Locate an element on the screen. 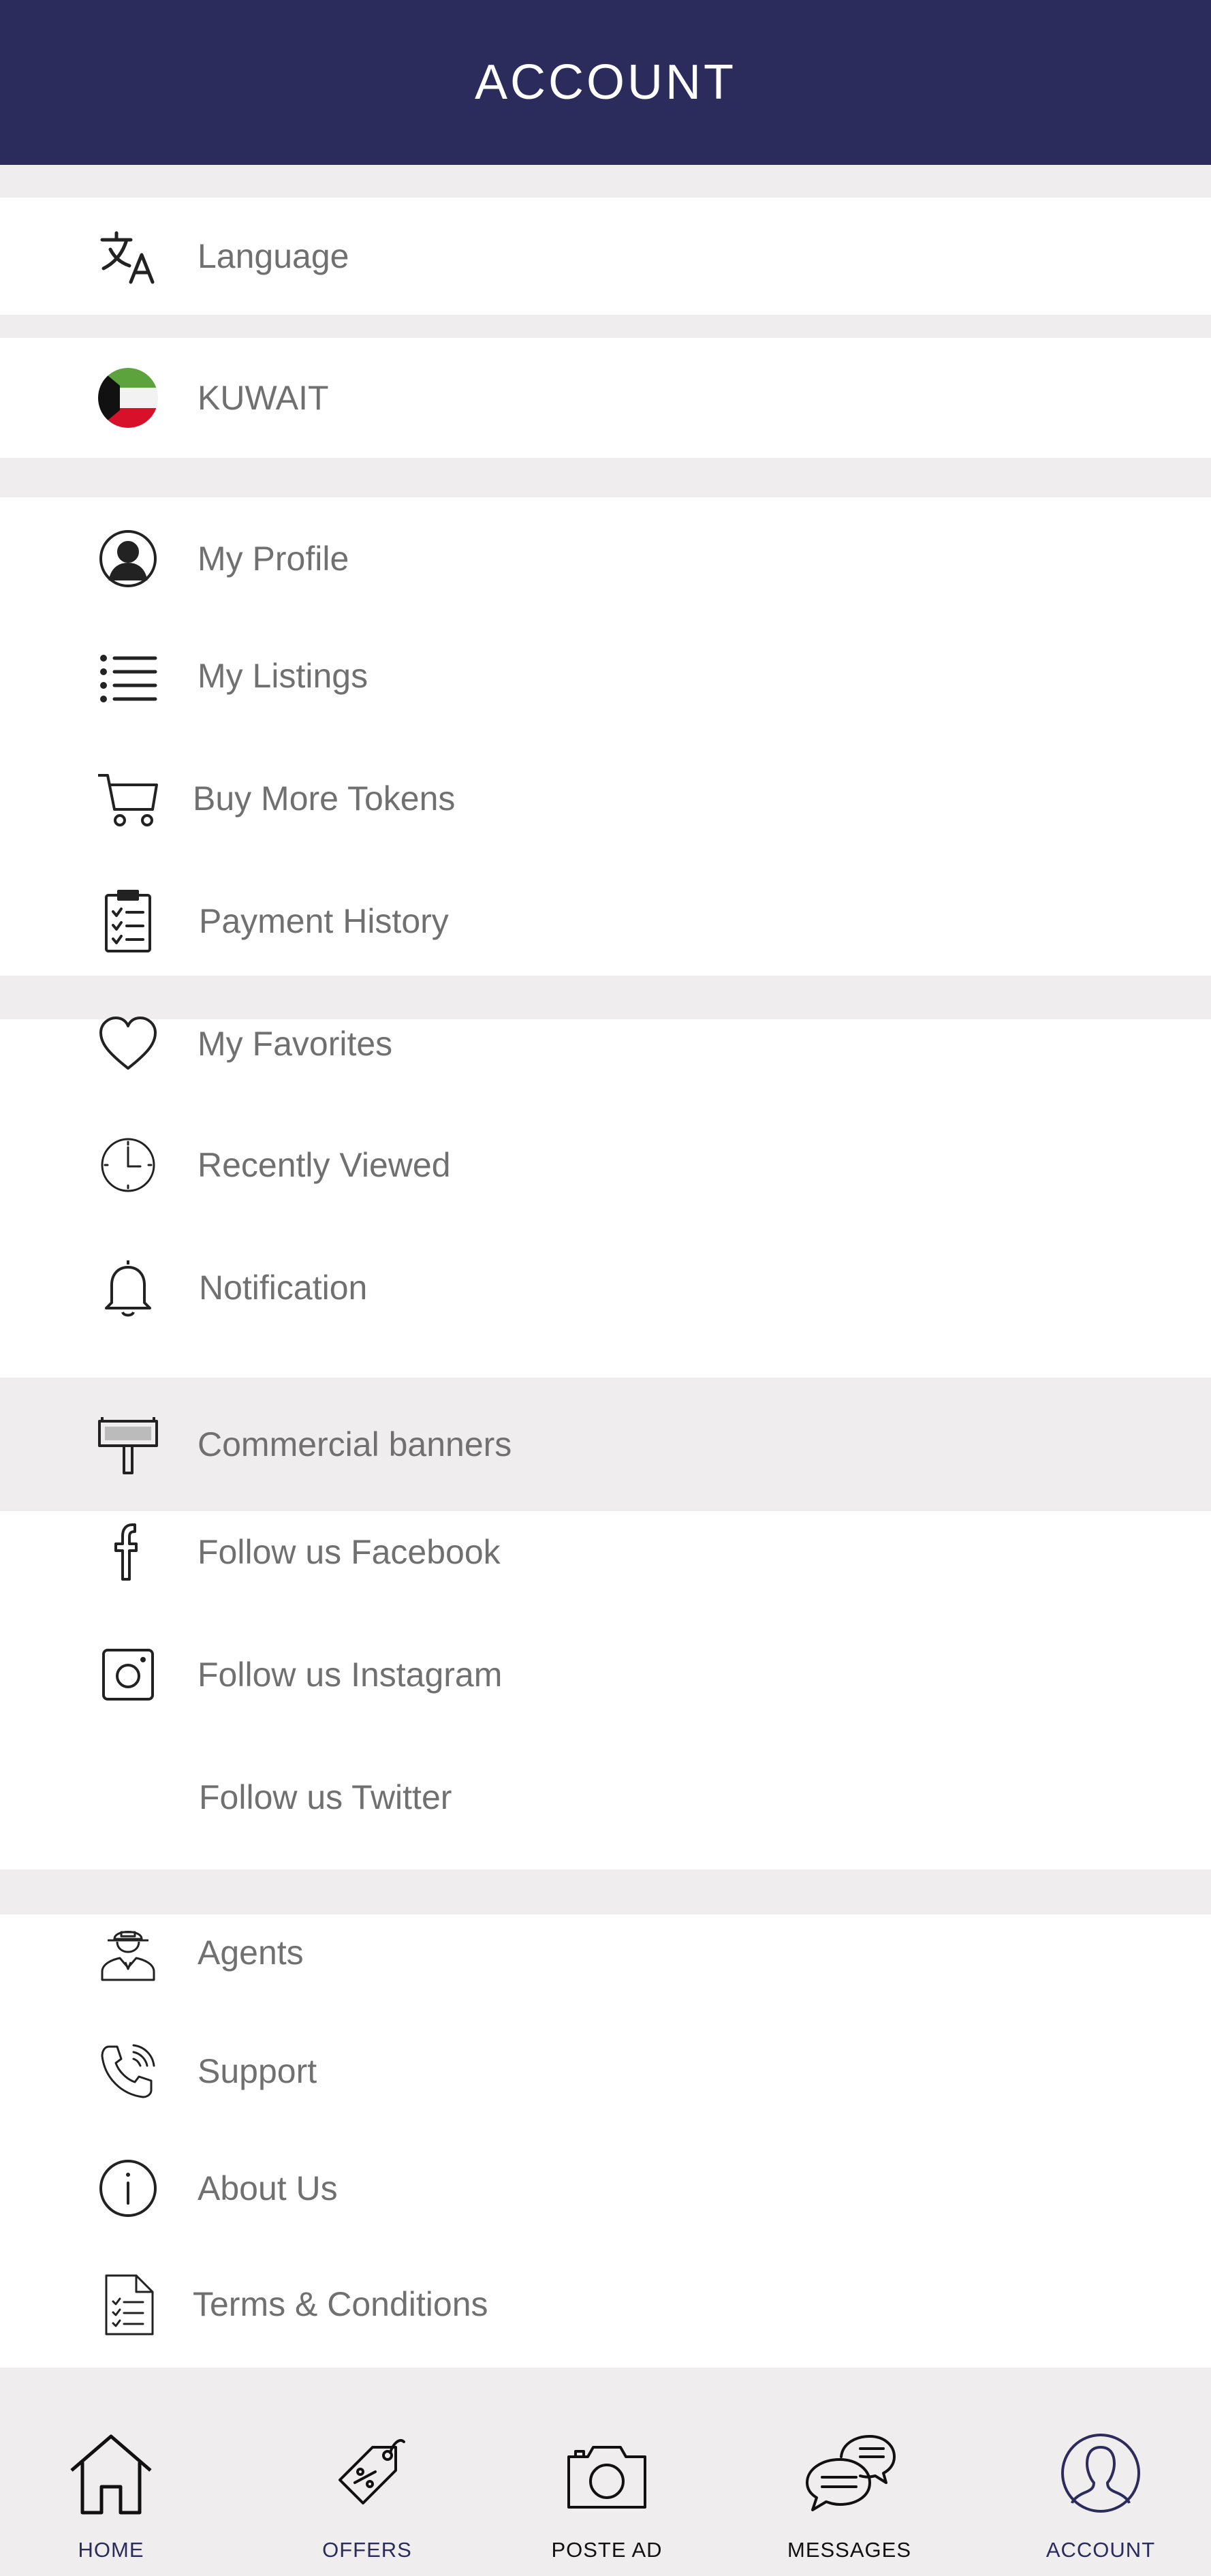 This screenshot has height=2576, width=1211. cart-icon is located at coordinates (128, 798).